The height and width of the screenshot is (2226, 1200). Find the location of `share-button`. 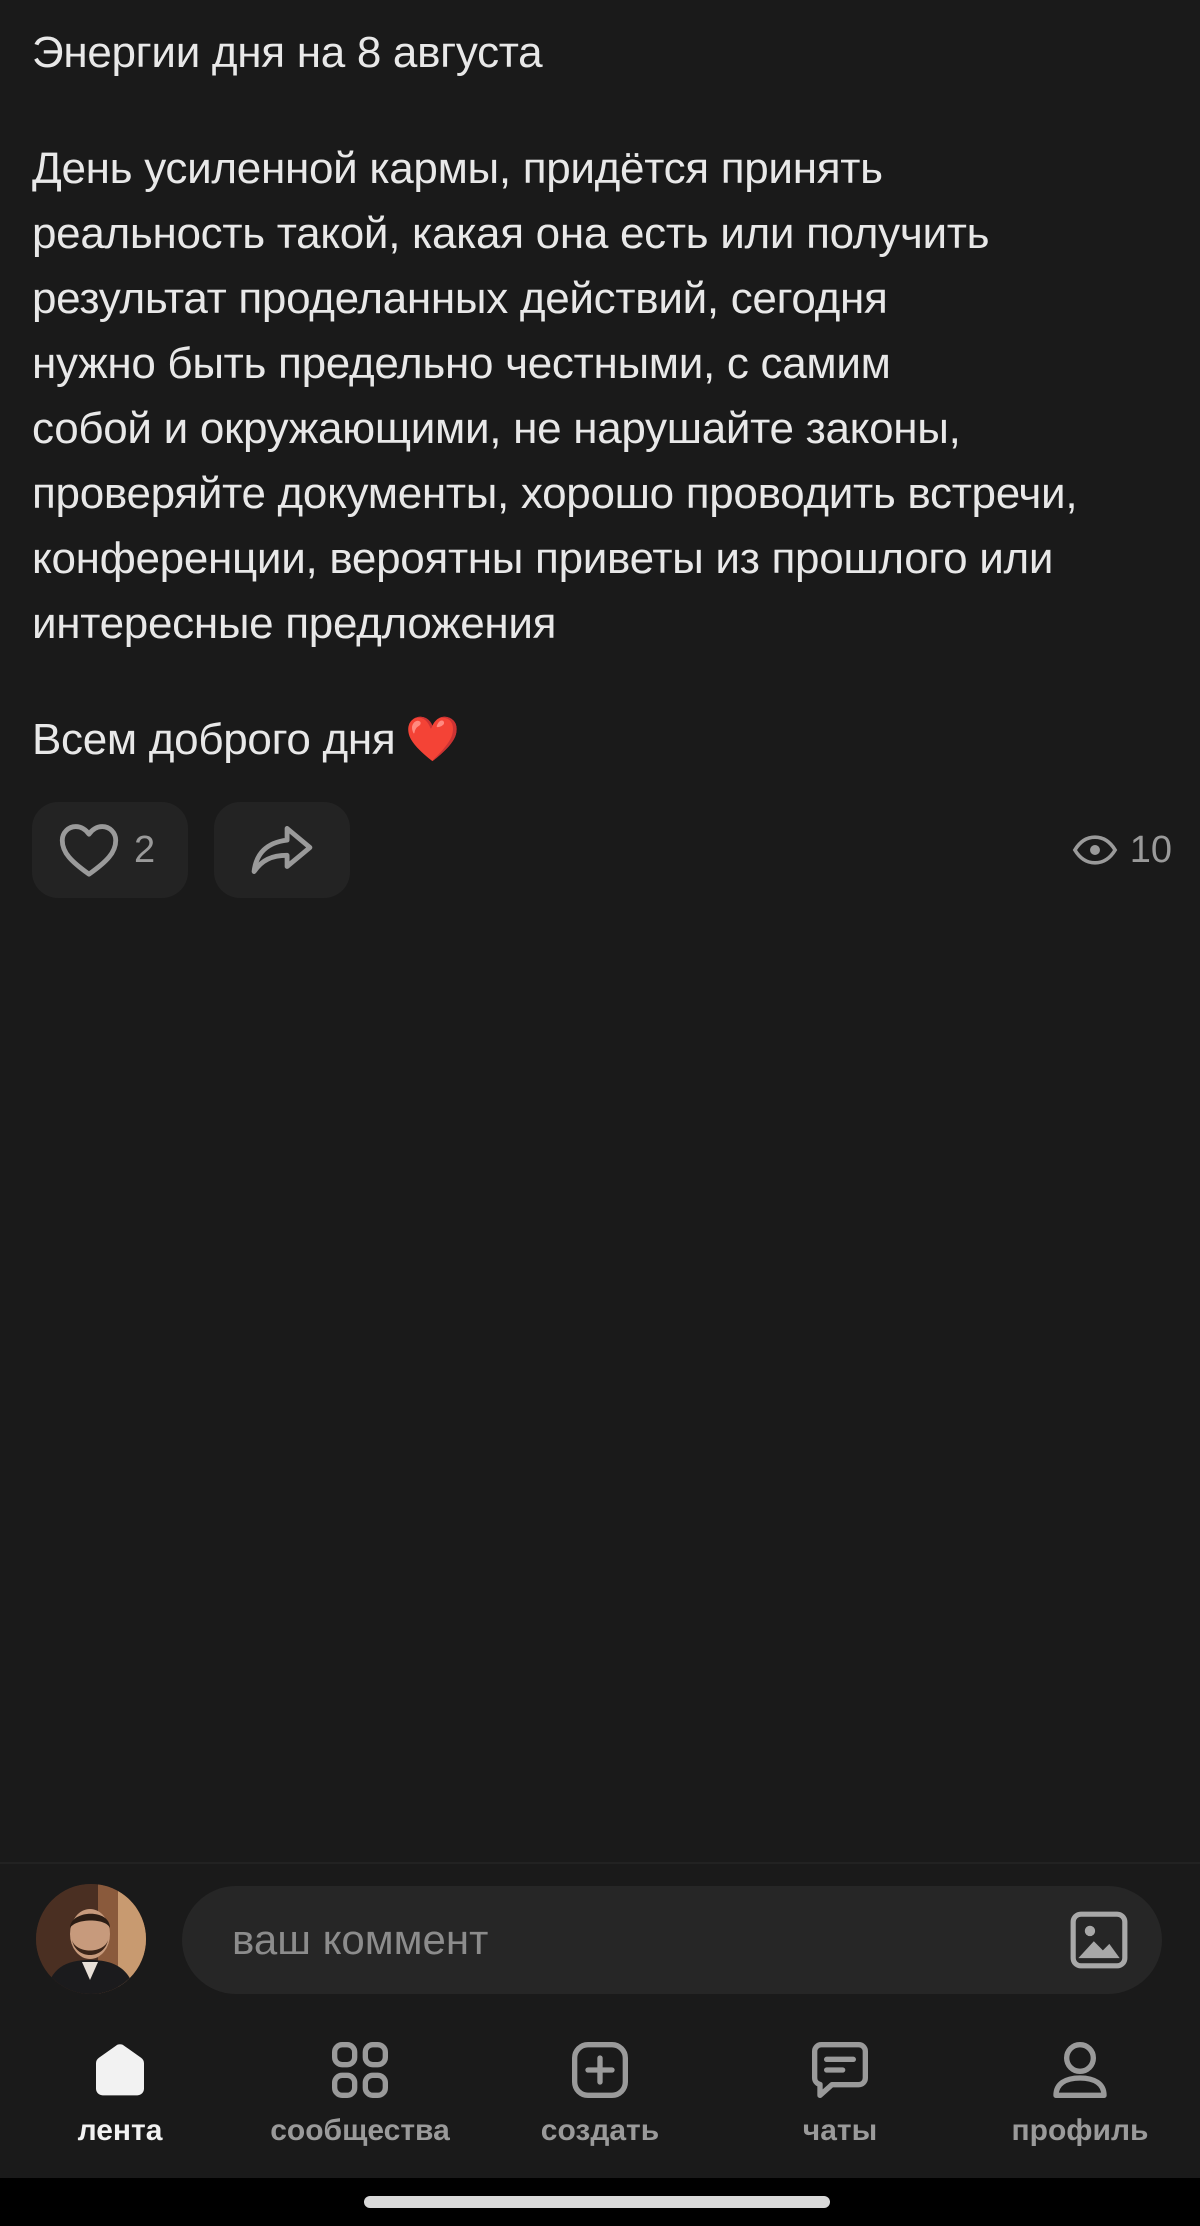

share-button is located at coordinates (282, 850).